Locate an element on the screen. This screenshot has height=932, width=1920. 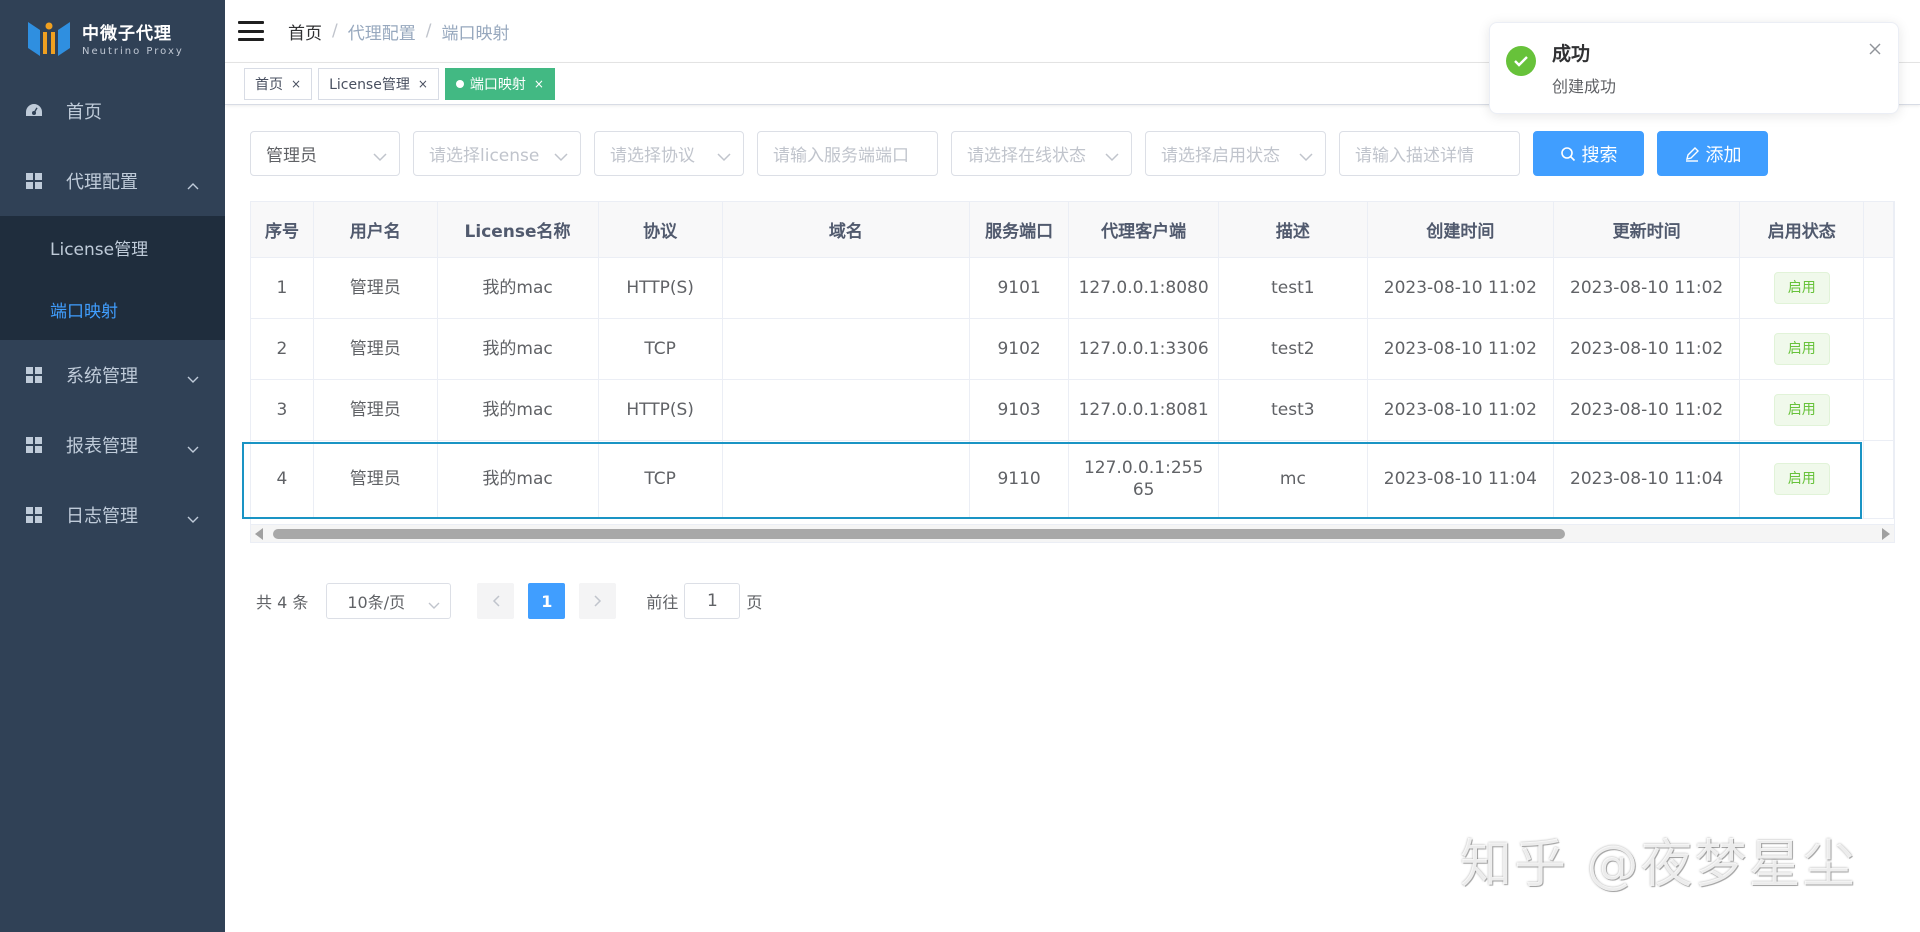
pagination: 共 4 条 10条/页 1 前往 1 页 is located at coordinates (509, 601).